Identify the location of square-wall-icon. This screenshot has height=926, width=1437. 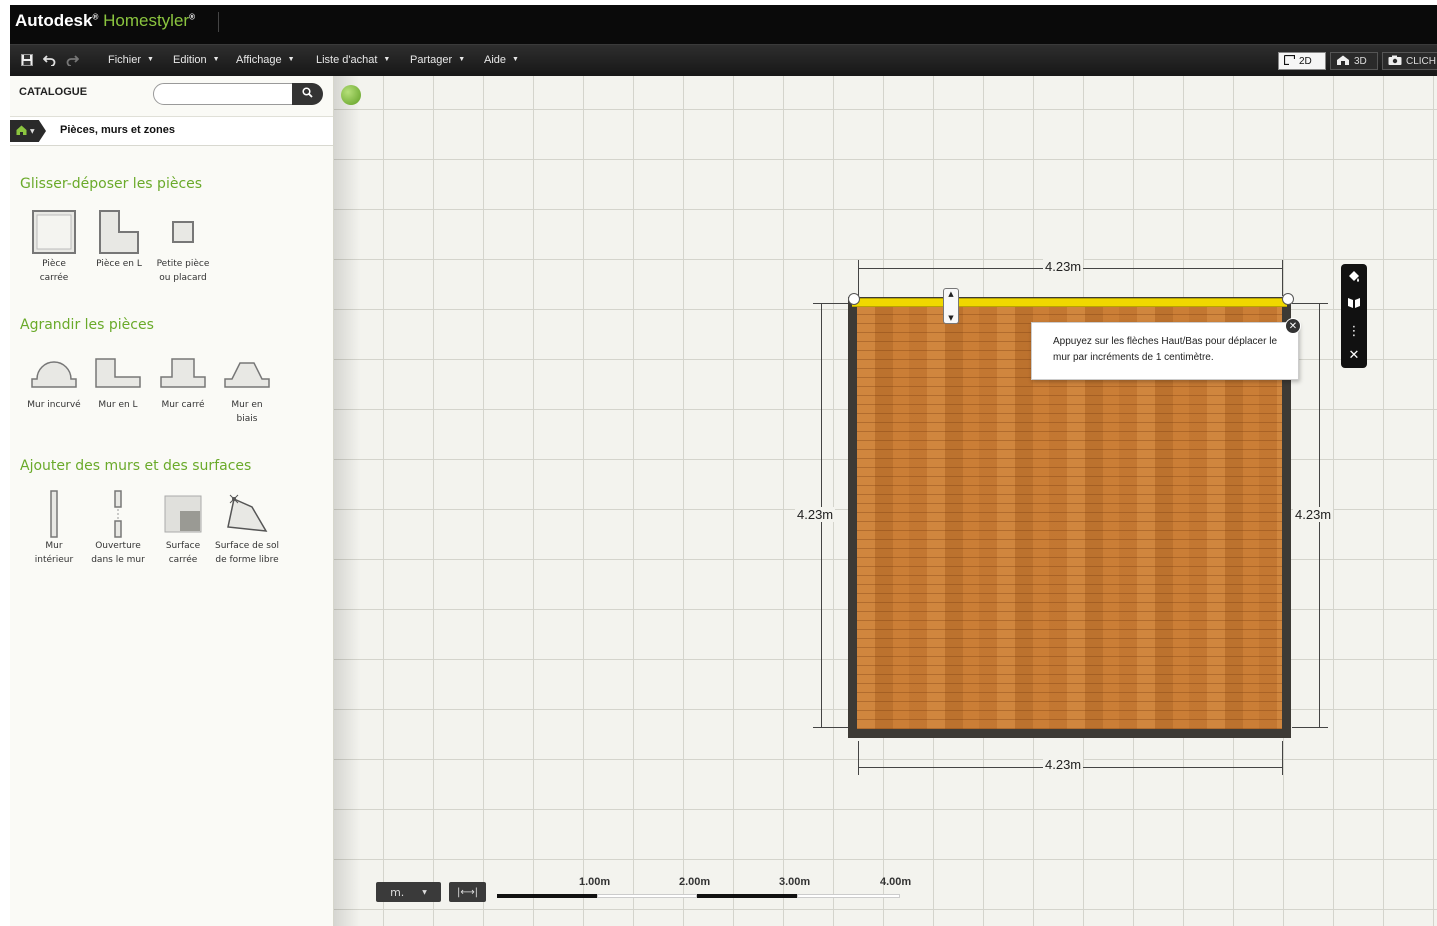
(183, 373).